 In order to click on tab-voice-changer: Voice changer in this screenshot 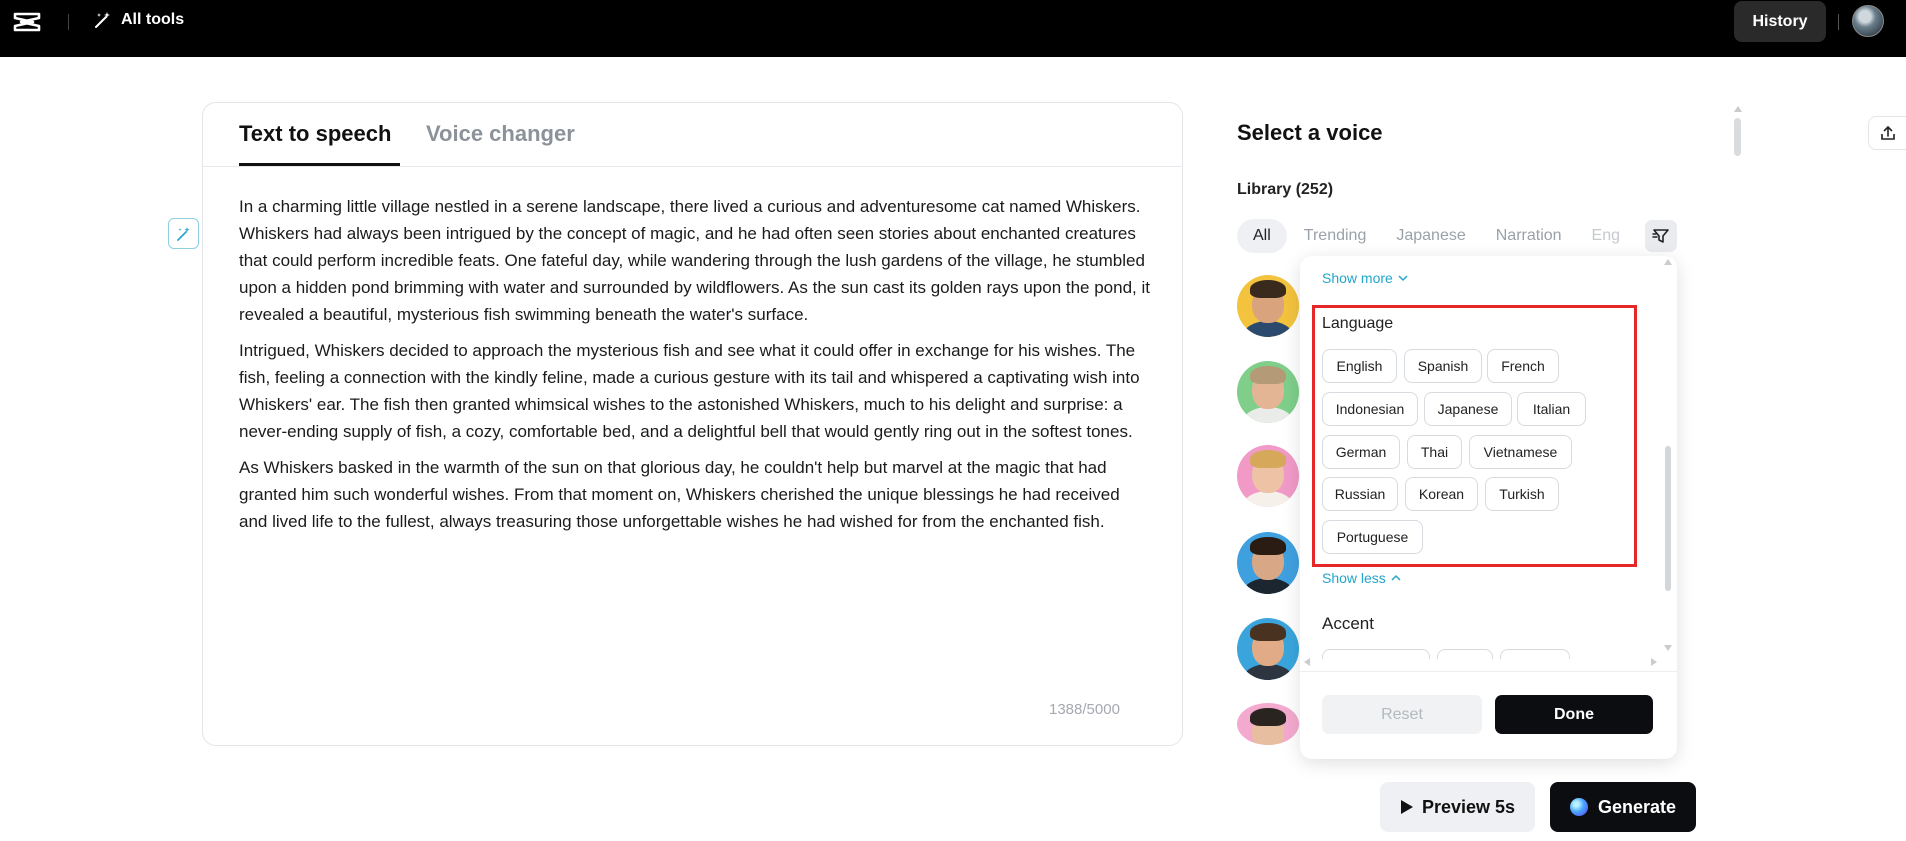, I will do `click(500, 134)`.